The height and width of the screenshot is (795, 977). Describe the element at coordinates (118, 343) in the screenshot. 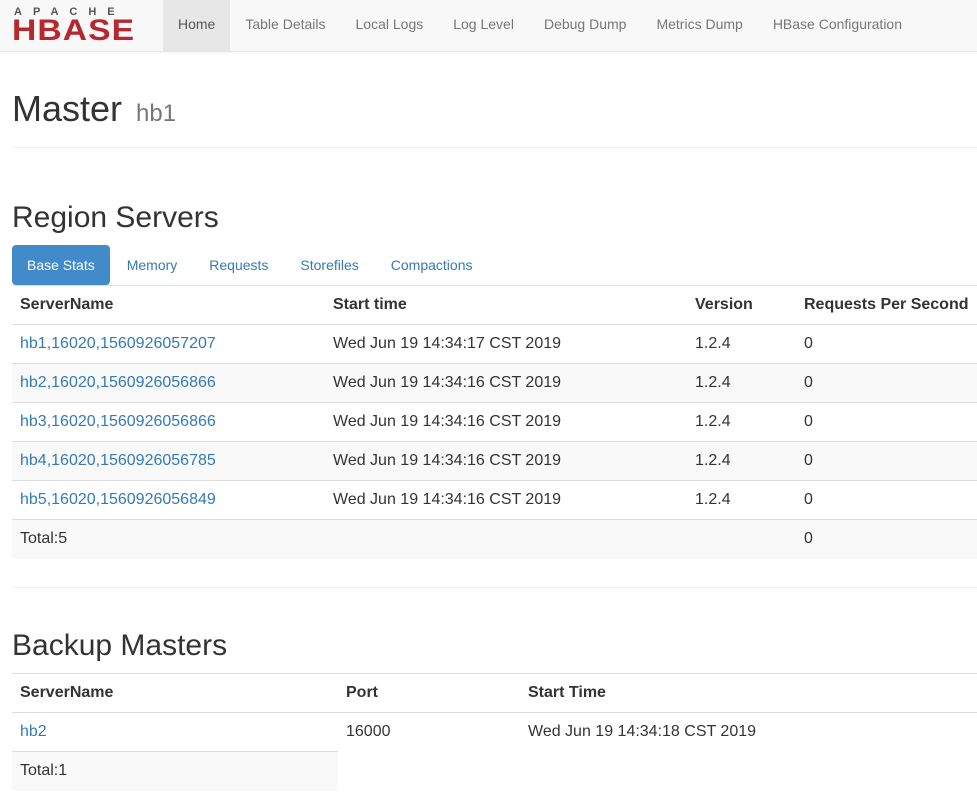

I see `server-link: hb1,16020,1560926057207` at that location.